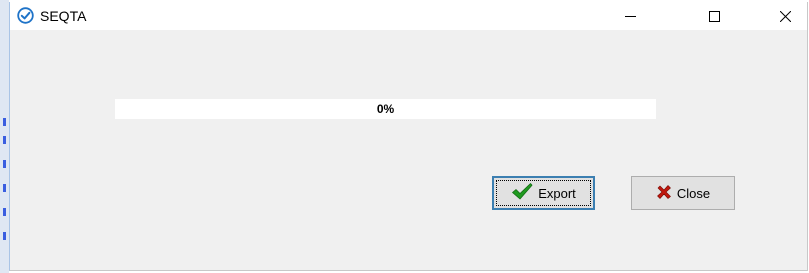 Image resolution: width=809 pixels, height=273 pixels. I want to click on close-button: Close, so click(683, 193).